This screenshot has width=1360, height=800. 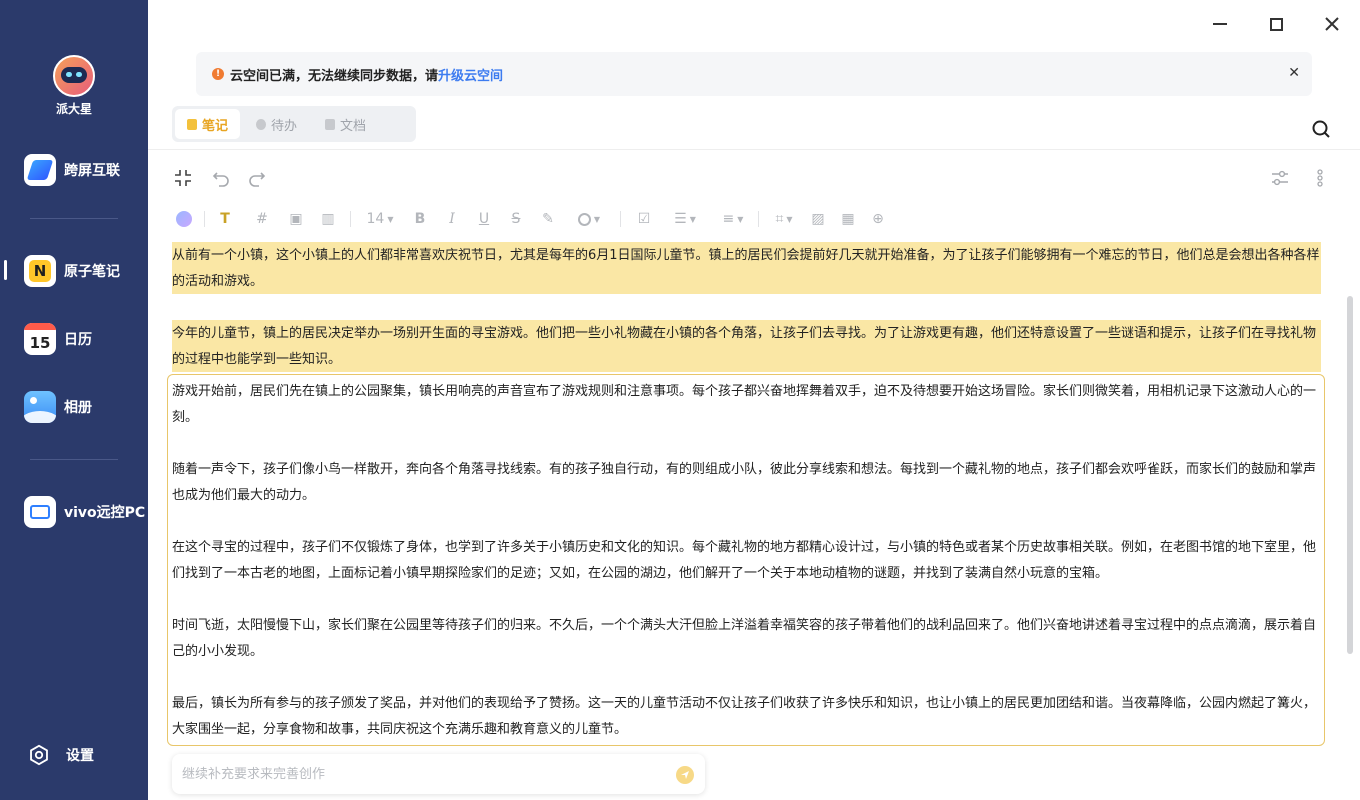 What do you see at coordinates (1280, 178) in the screenshot?
I see `adjust-settings-icon` at bounding box center [1280, 178].